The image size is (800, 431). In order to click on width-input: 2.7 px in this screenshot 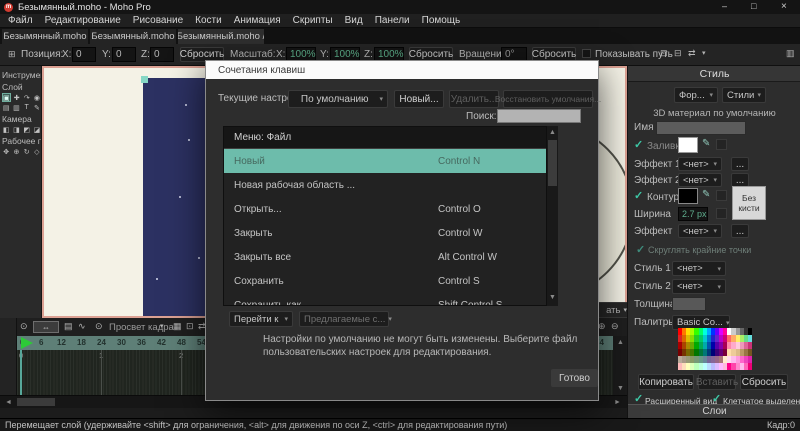, I will do `click(693, 214)`.